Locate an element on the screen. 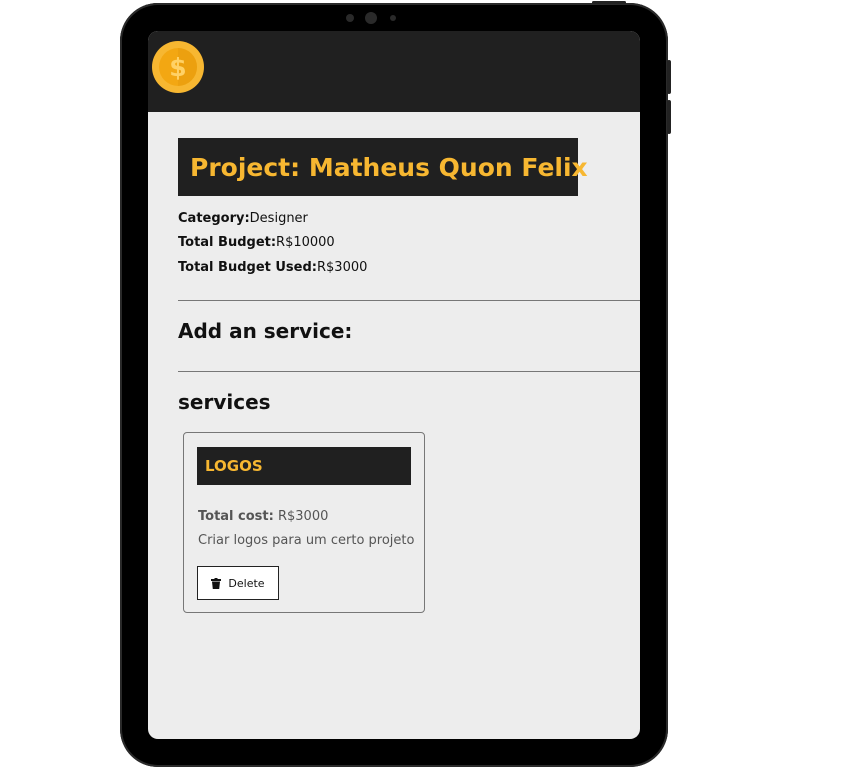  camera-dot is located at coordinates (350, 18).